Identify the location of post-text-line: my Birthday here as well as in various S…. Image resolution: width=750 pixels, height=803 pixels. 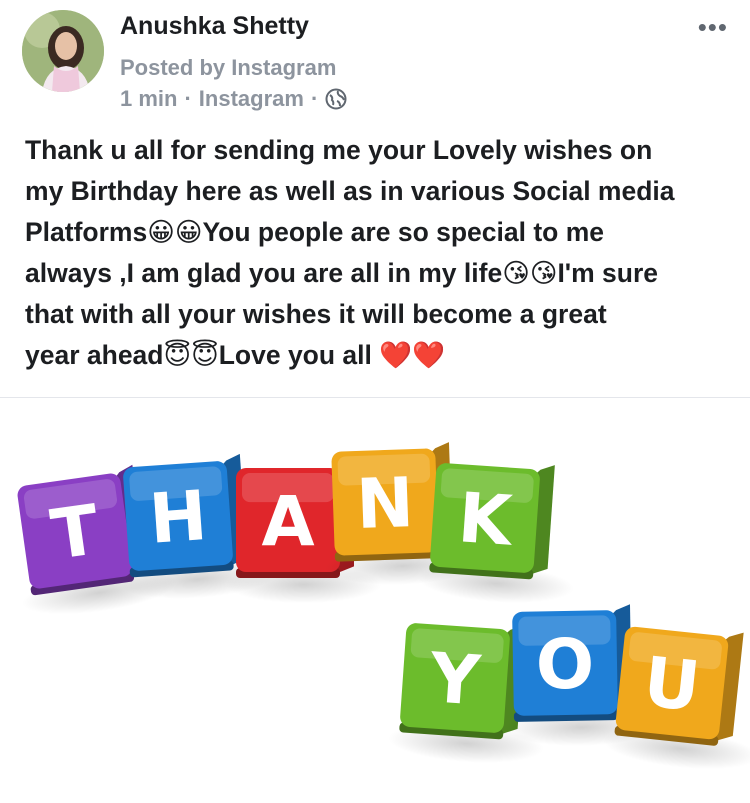
(350, 191).